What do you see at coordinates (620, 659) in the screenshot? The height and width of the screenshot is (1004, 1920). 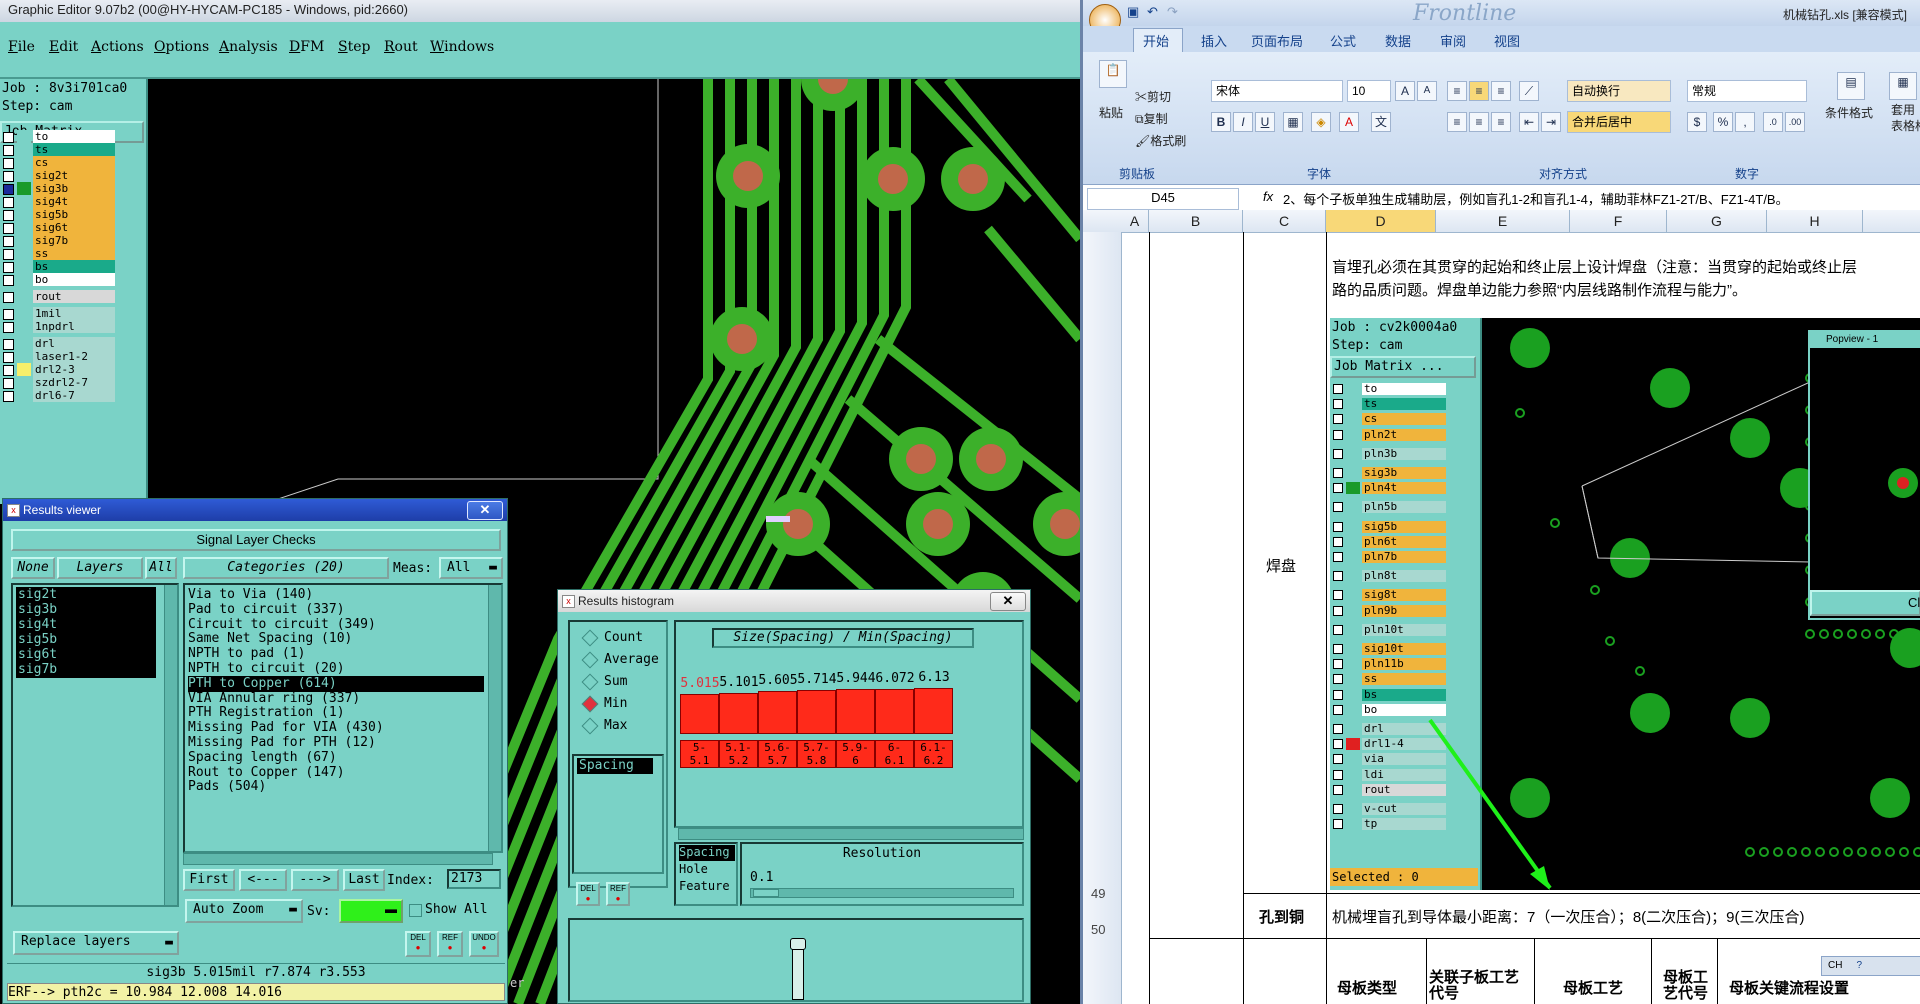 I see `option-average: Average` at bounding box center [620, 659].